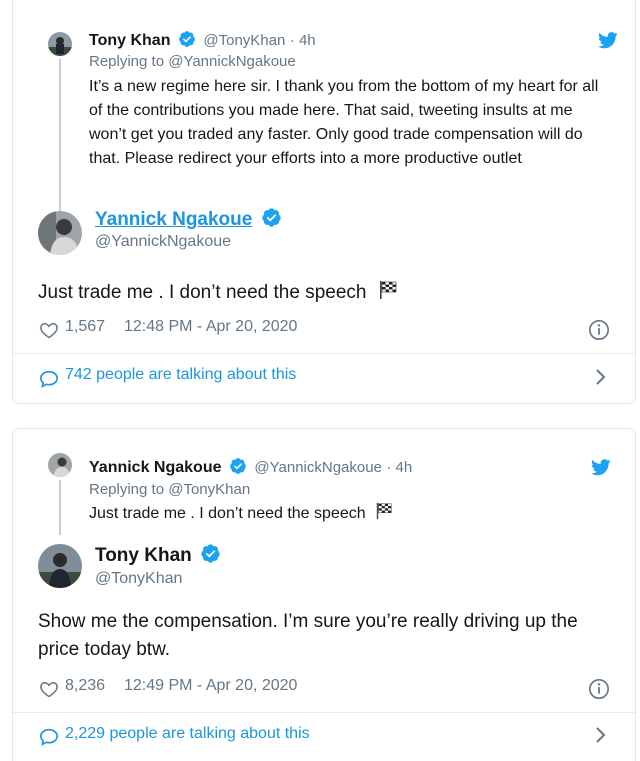 Image resolution: width=640 pixels, height=761 pixels. I want to click on yannick-ngakoue-avatar-small, so click(60, 465).